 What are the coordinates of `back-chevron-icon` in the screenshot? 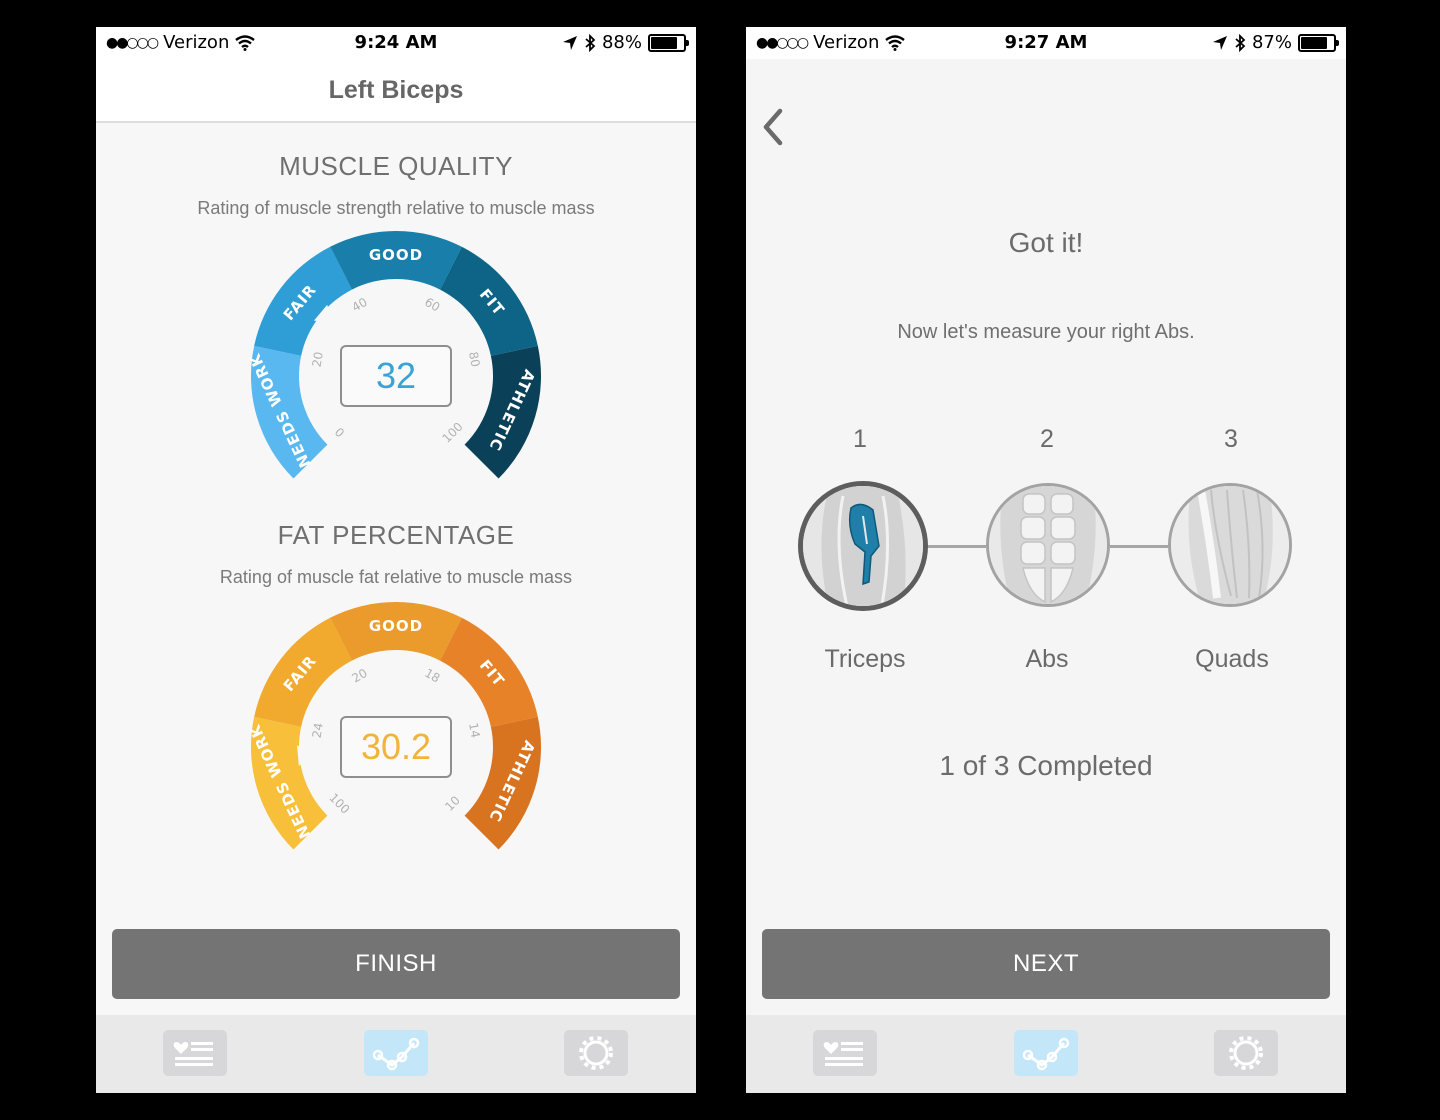 It's located at (773, 127).